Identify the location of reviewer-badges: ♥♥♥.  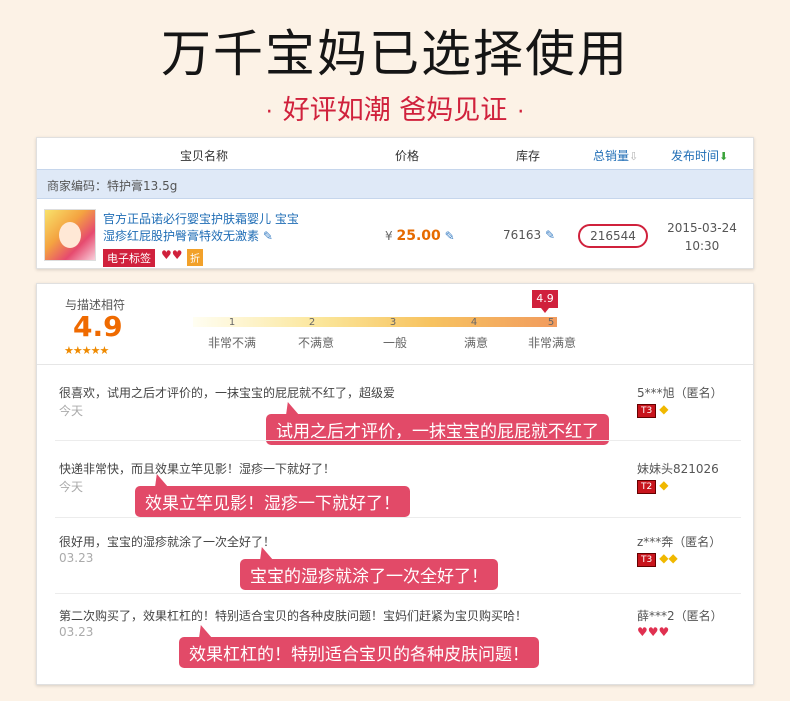
(653, 632).